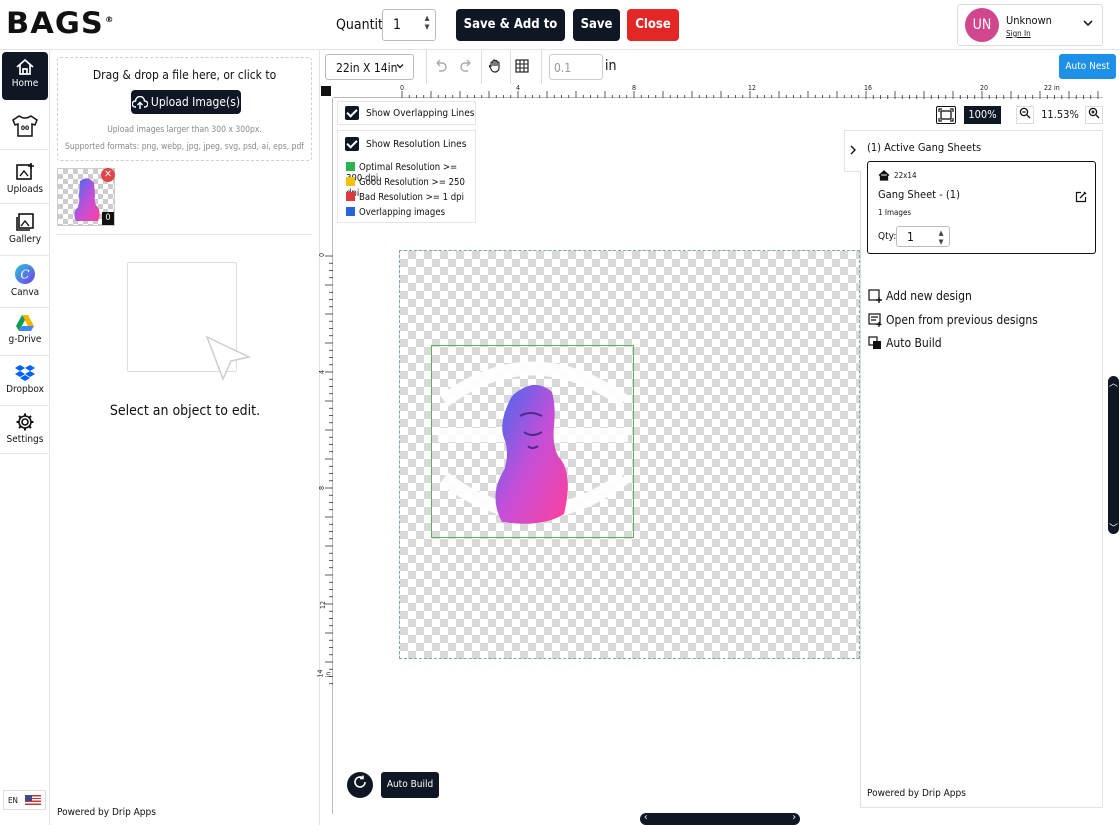  What do you see at coordinates (1081, 197) in the screenshot?
I see `edit-icon` at bounding box center [1081, 197].